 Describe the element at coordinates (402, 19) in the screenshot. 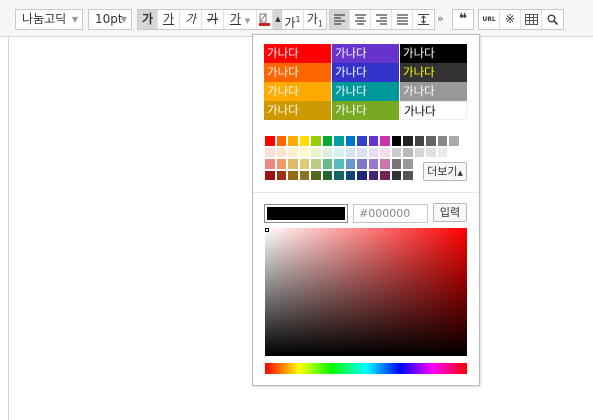

I see `align-justify-button` at that location.